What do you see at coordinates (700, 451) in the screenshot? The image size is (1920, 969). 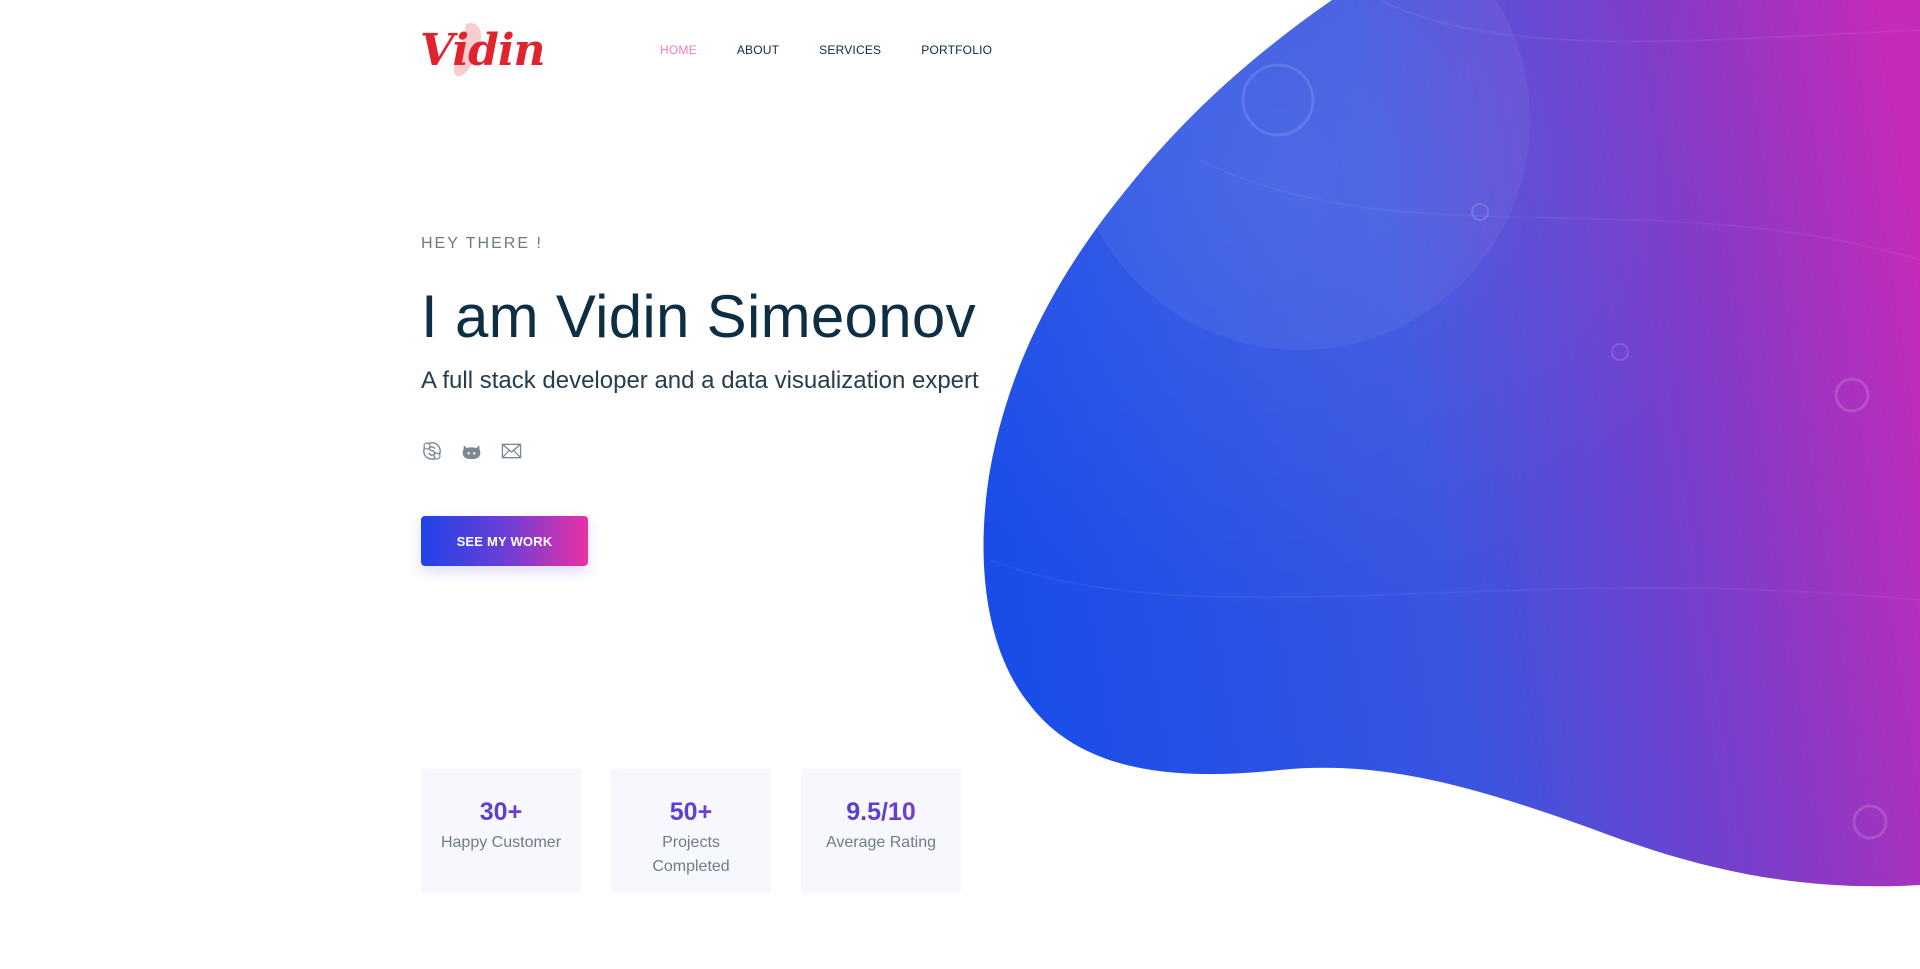 I see `social-links` at bounding box center [700, 451].